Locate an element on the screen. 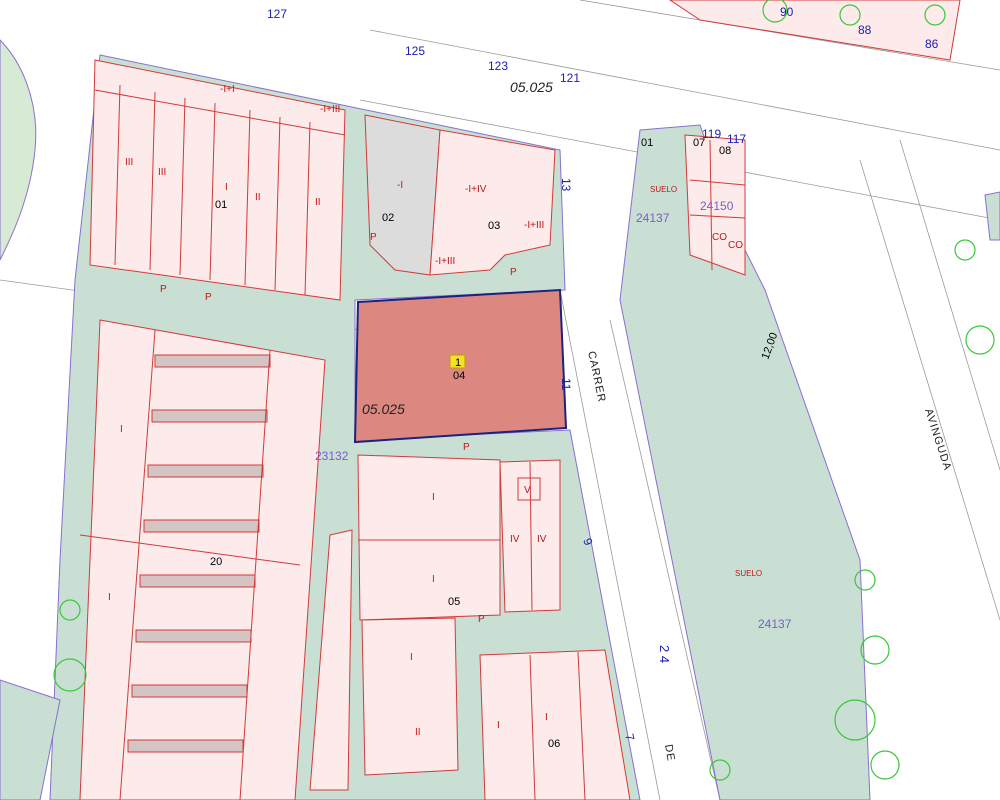 This screenshot has width=1000, height=800. house-number: 88 is located at coordinates (865, 30).